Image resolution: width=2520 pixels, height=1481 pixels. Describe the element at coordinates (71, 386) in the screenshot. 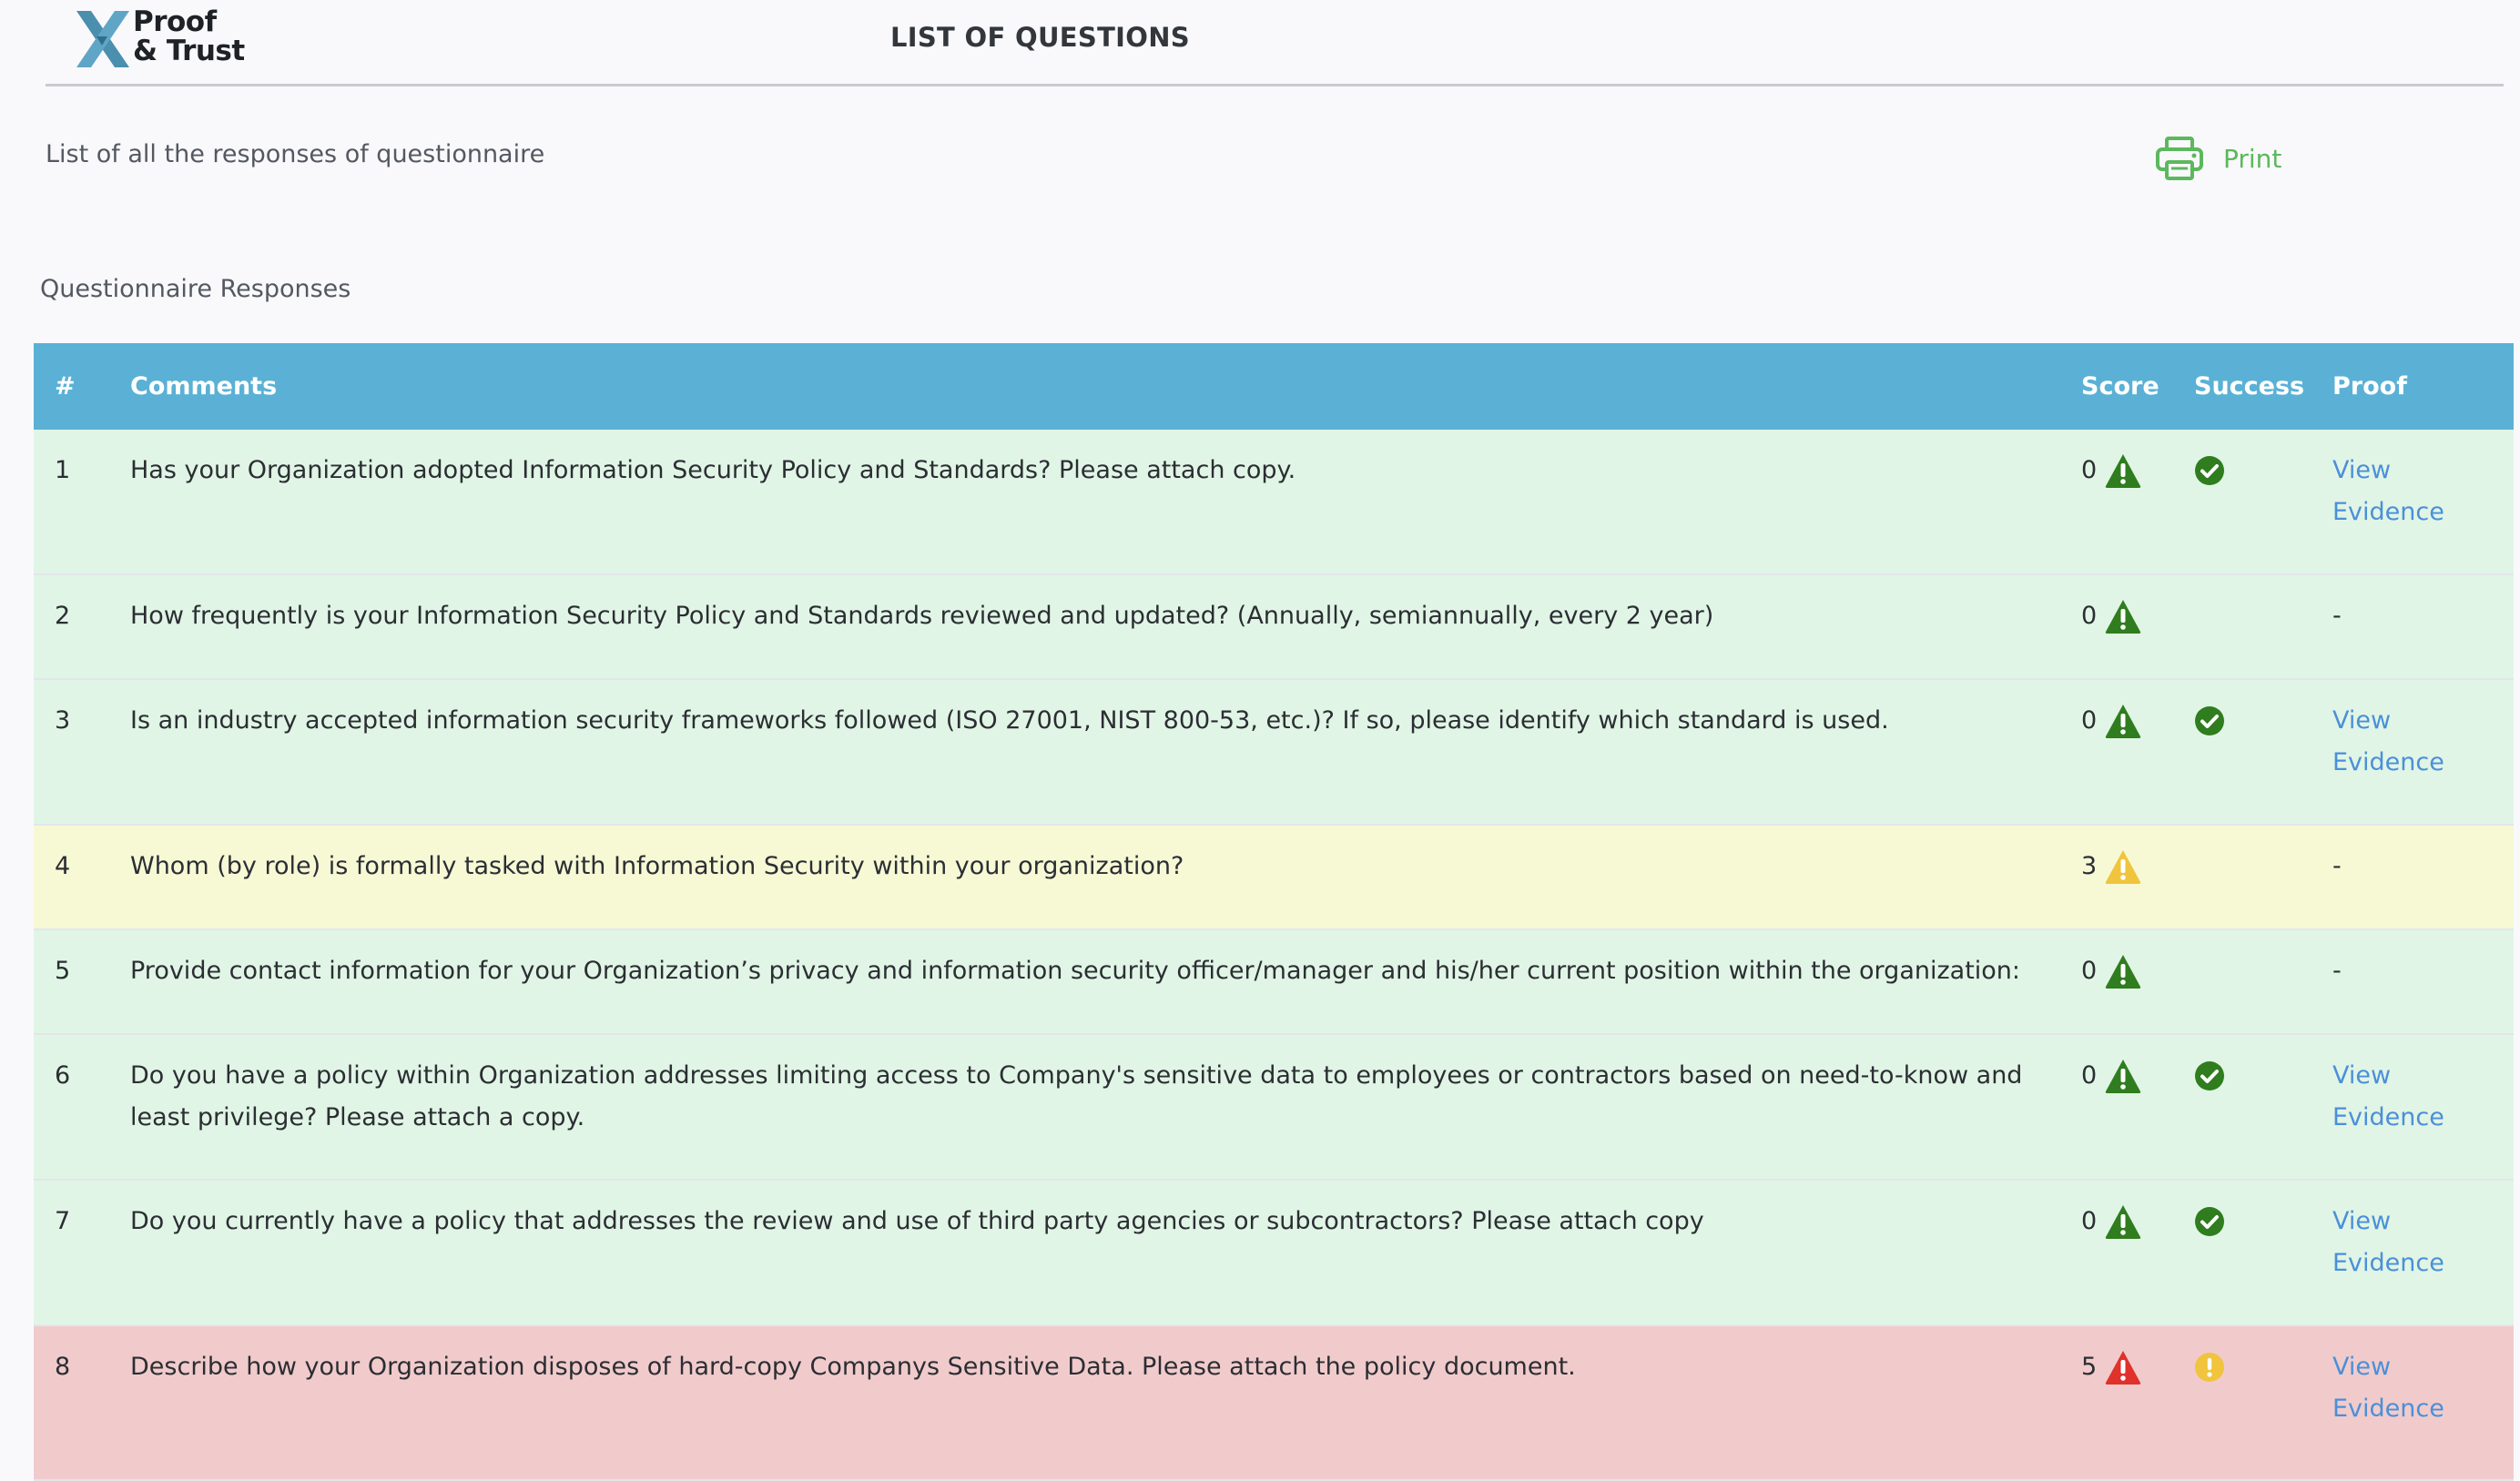

I see `column-header-number: #` at that location.